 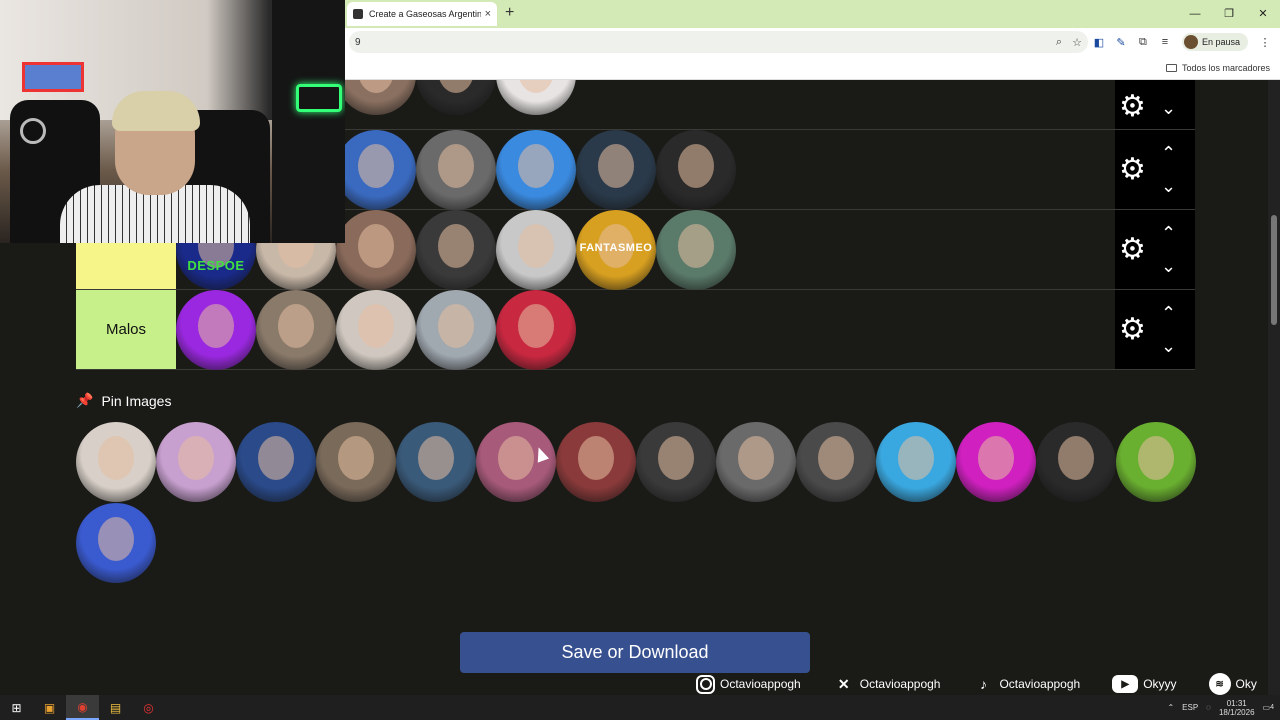 I want to click on puzzle-icon: ⧉, so click(x=1143, y=42).